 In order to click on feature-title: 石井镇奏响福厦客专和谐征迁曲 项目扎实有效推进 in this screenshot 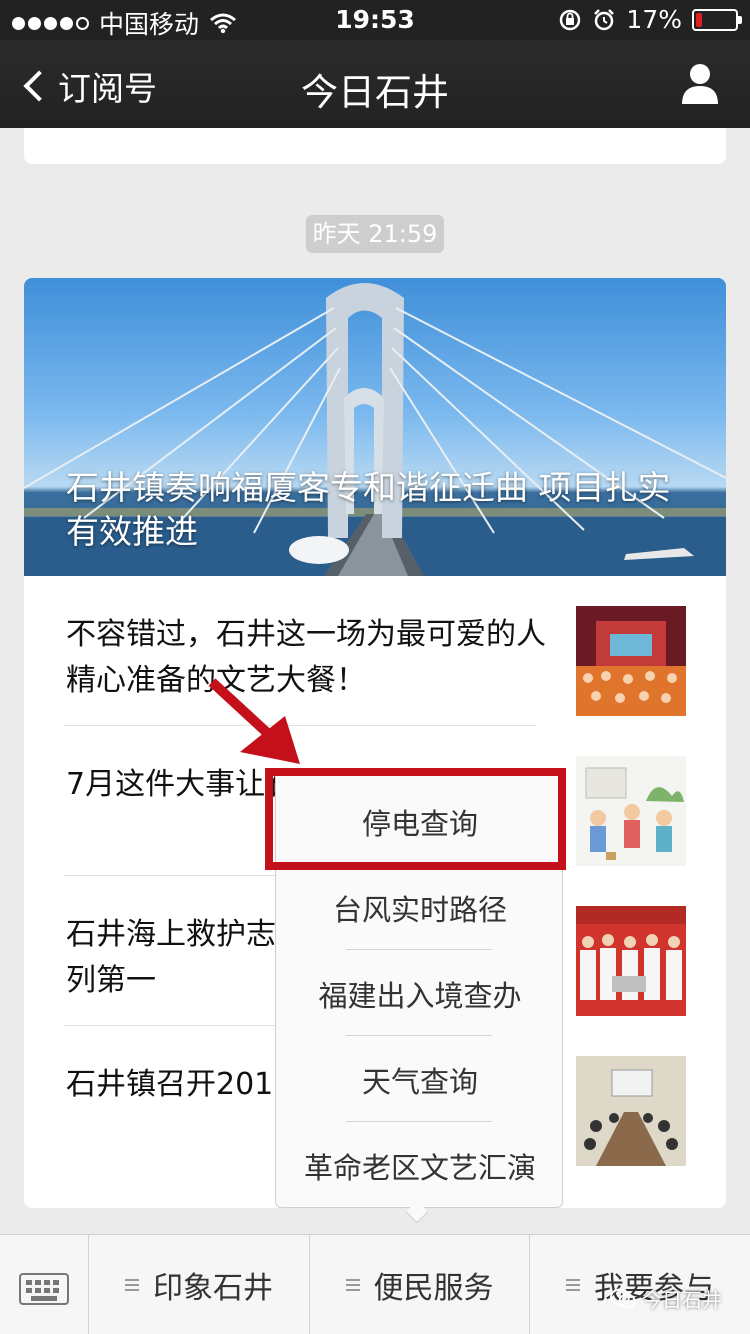, I will do `click(368, 509)`.